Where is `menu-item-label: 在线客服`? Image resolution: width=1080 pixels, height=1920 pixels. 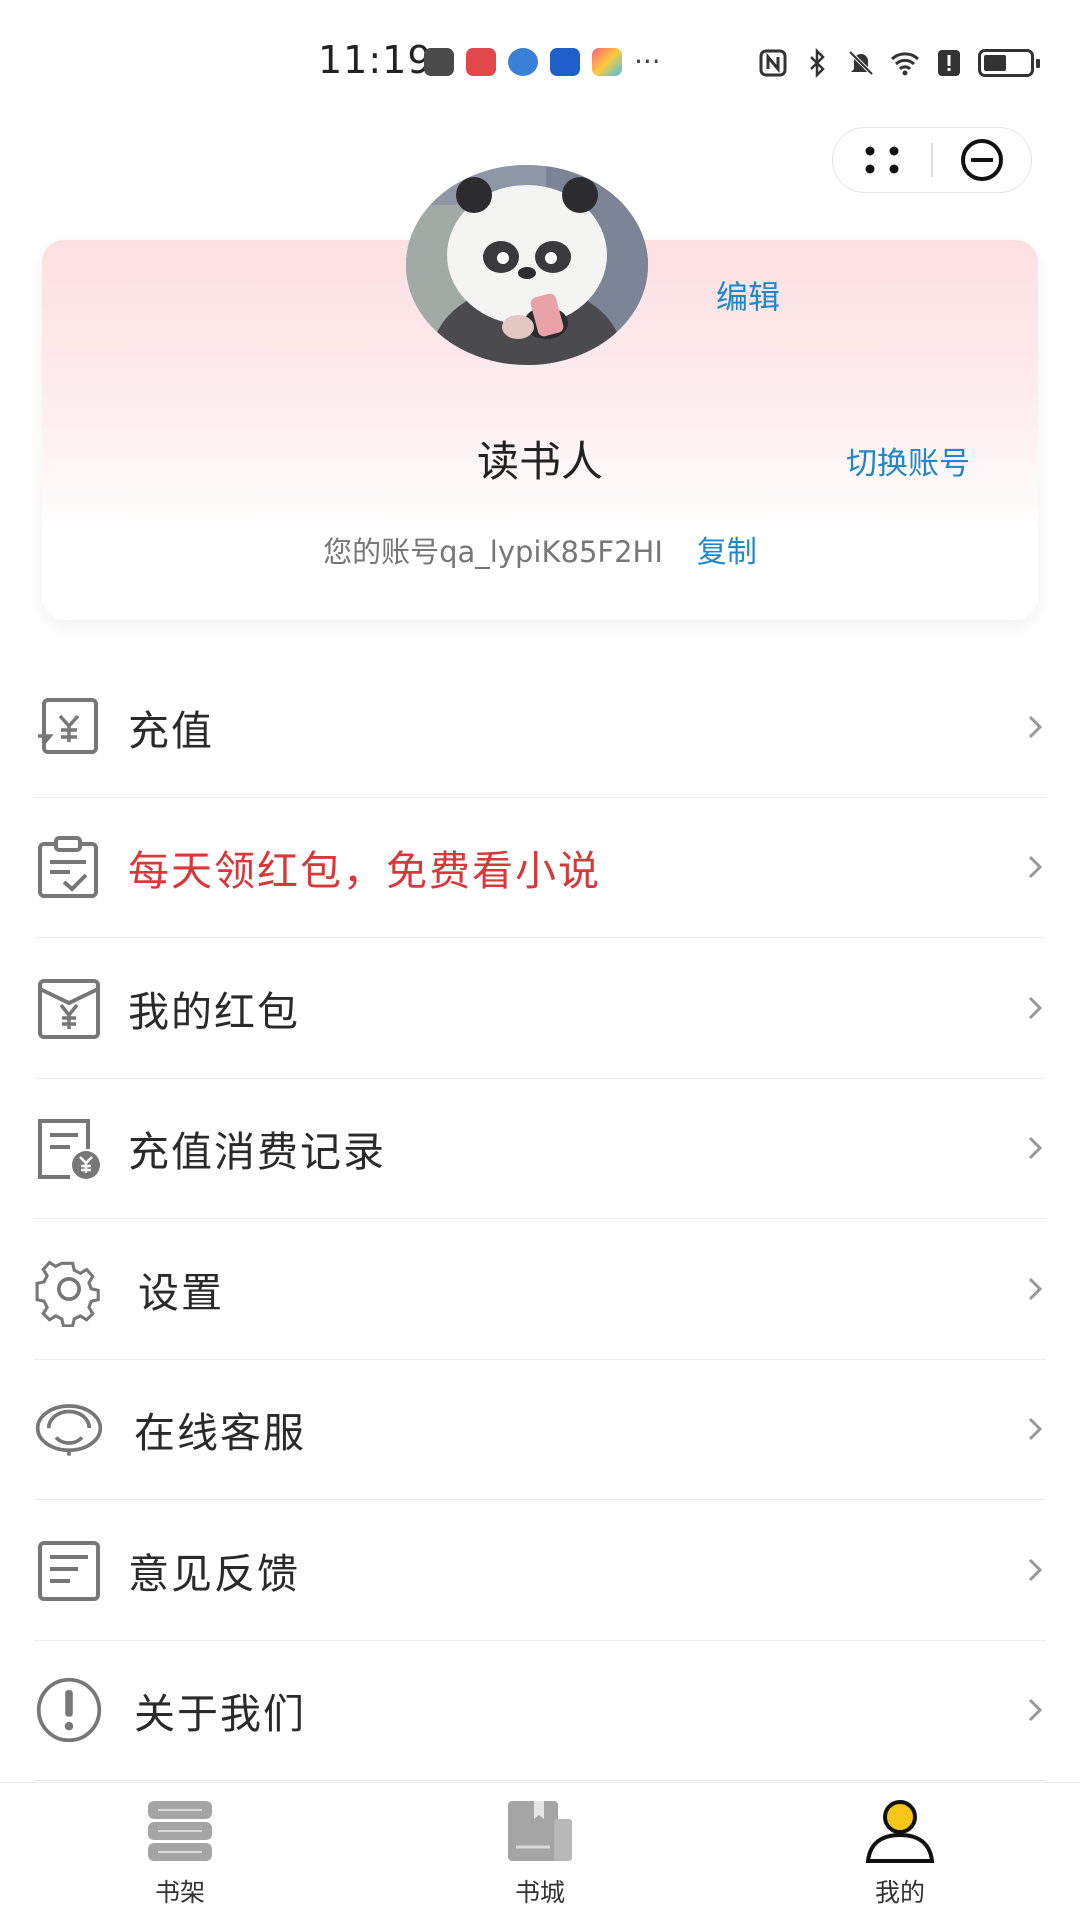 menu-item-label: 在线客服 is located at coordinates (220, 1433).